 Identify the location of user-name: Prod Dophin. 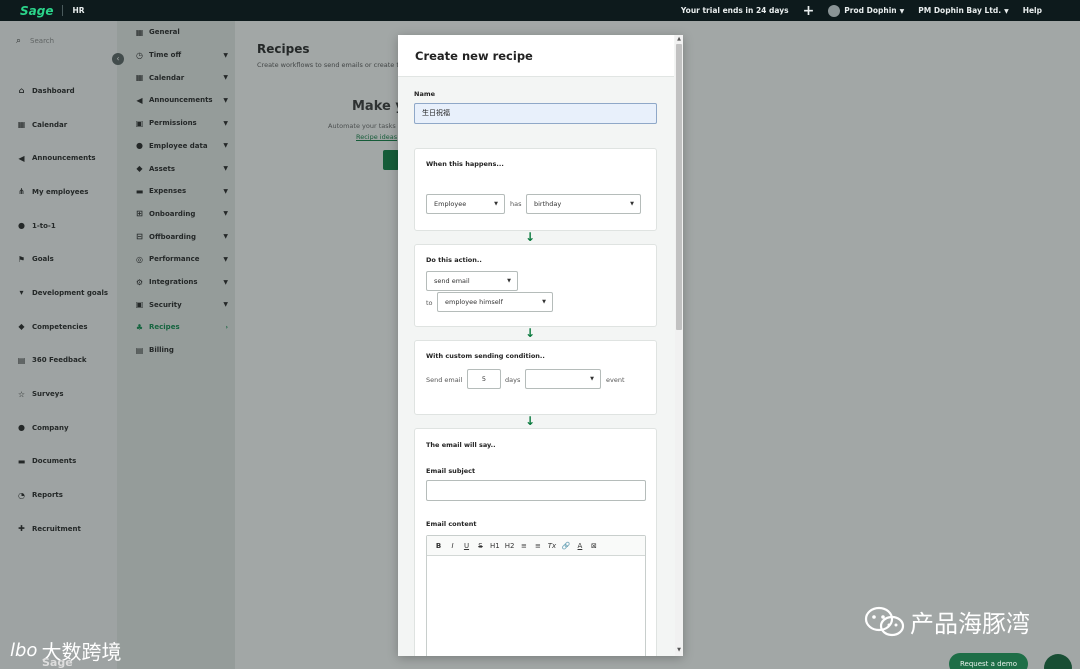
(870, 10).